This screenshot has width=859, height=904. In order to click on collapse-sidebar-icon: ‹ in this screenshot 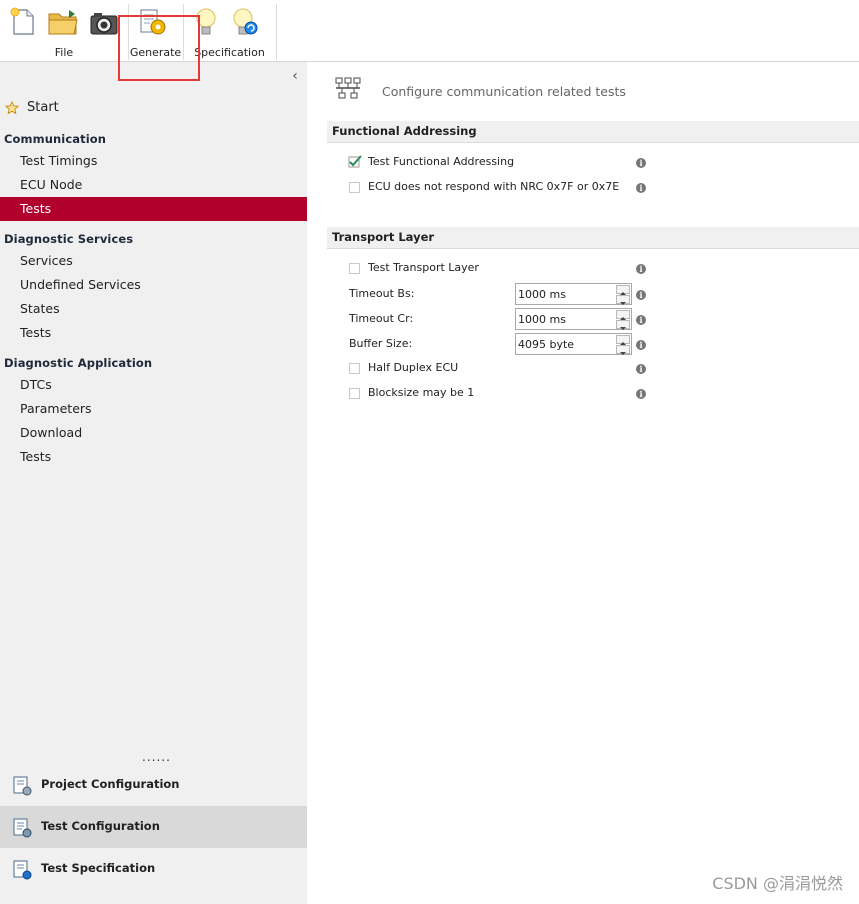, I will do `click(295, 76)`.